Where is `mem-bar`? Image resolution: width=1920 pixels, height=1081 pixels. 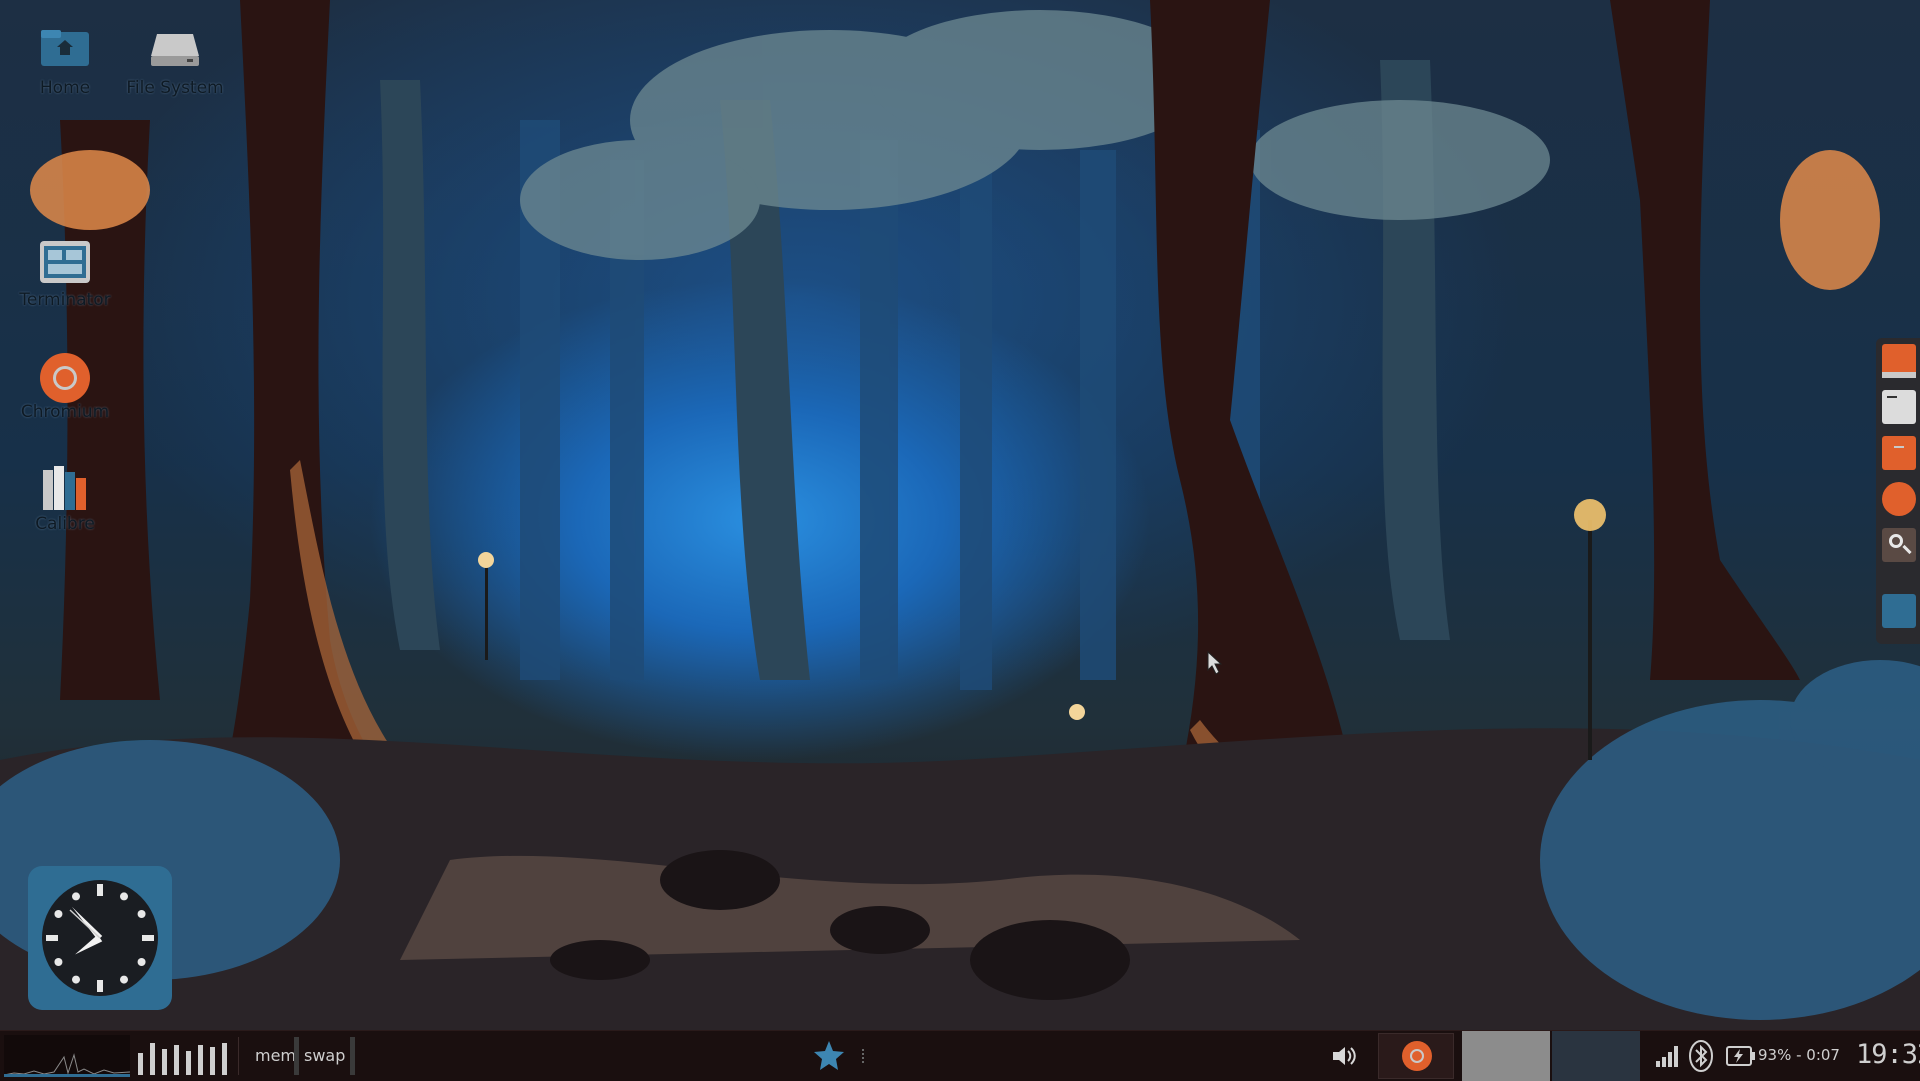
mem-bar is located at coordinates (296, 1056).